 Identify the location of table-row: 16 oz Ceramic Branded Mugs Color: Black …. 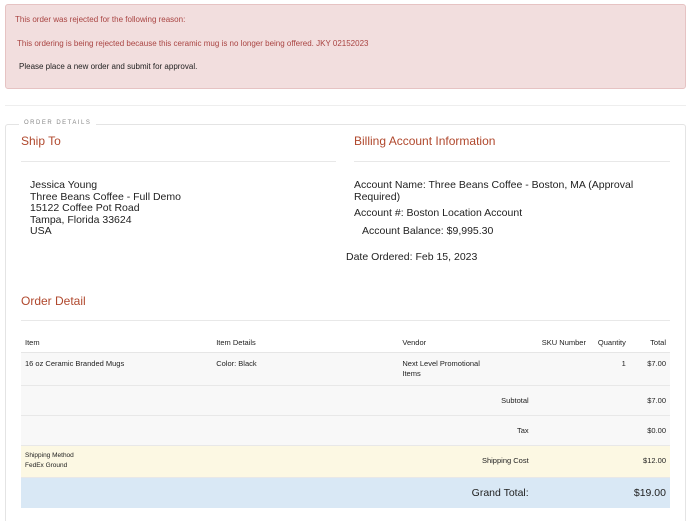
(345, 369).